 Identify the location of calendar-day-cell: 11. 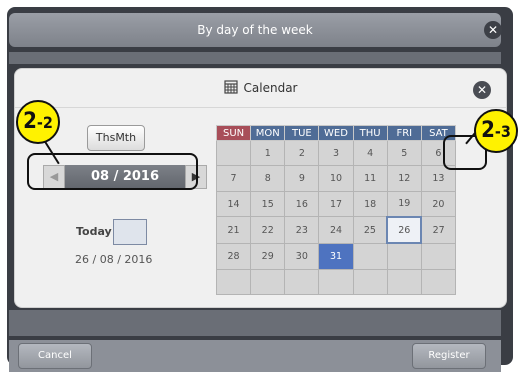
(370, 178).